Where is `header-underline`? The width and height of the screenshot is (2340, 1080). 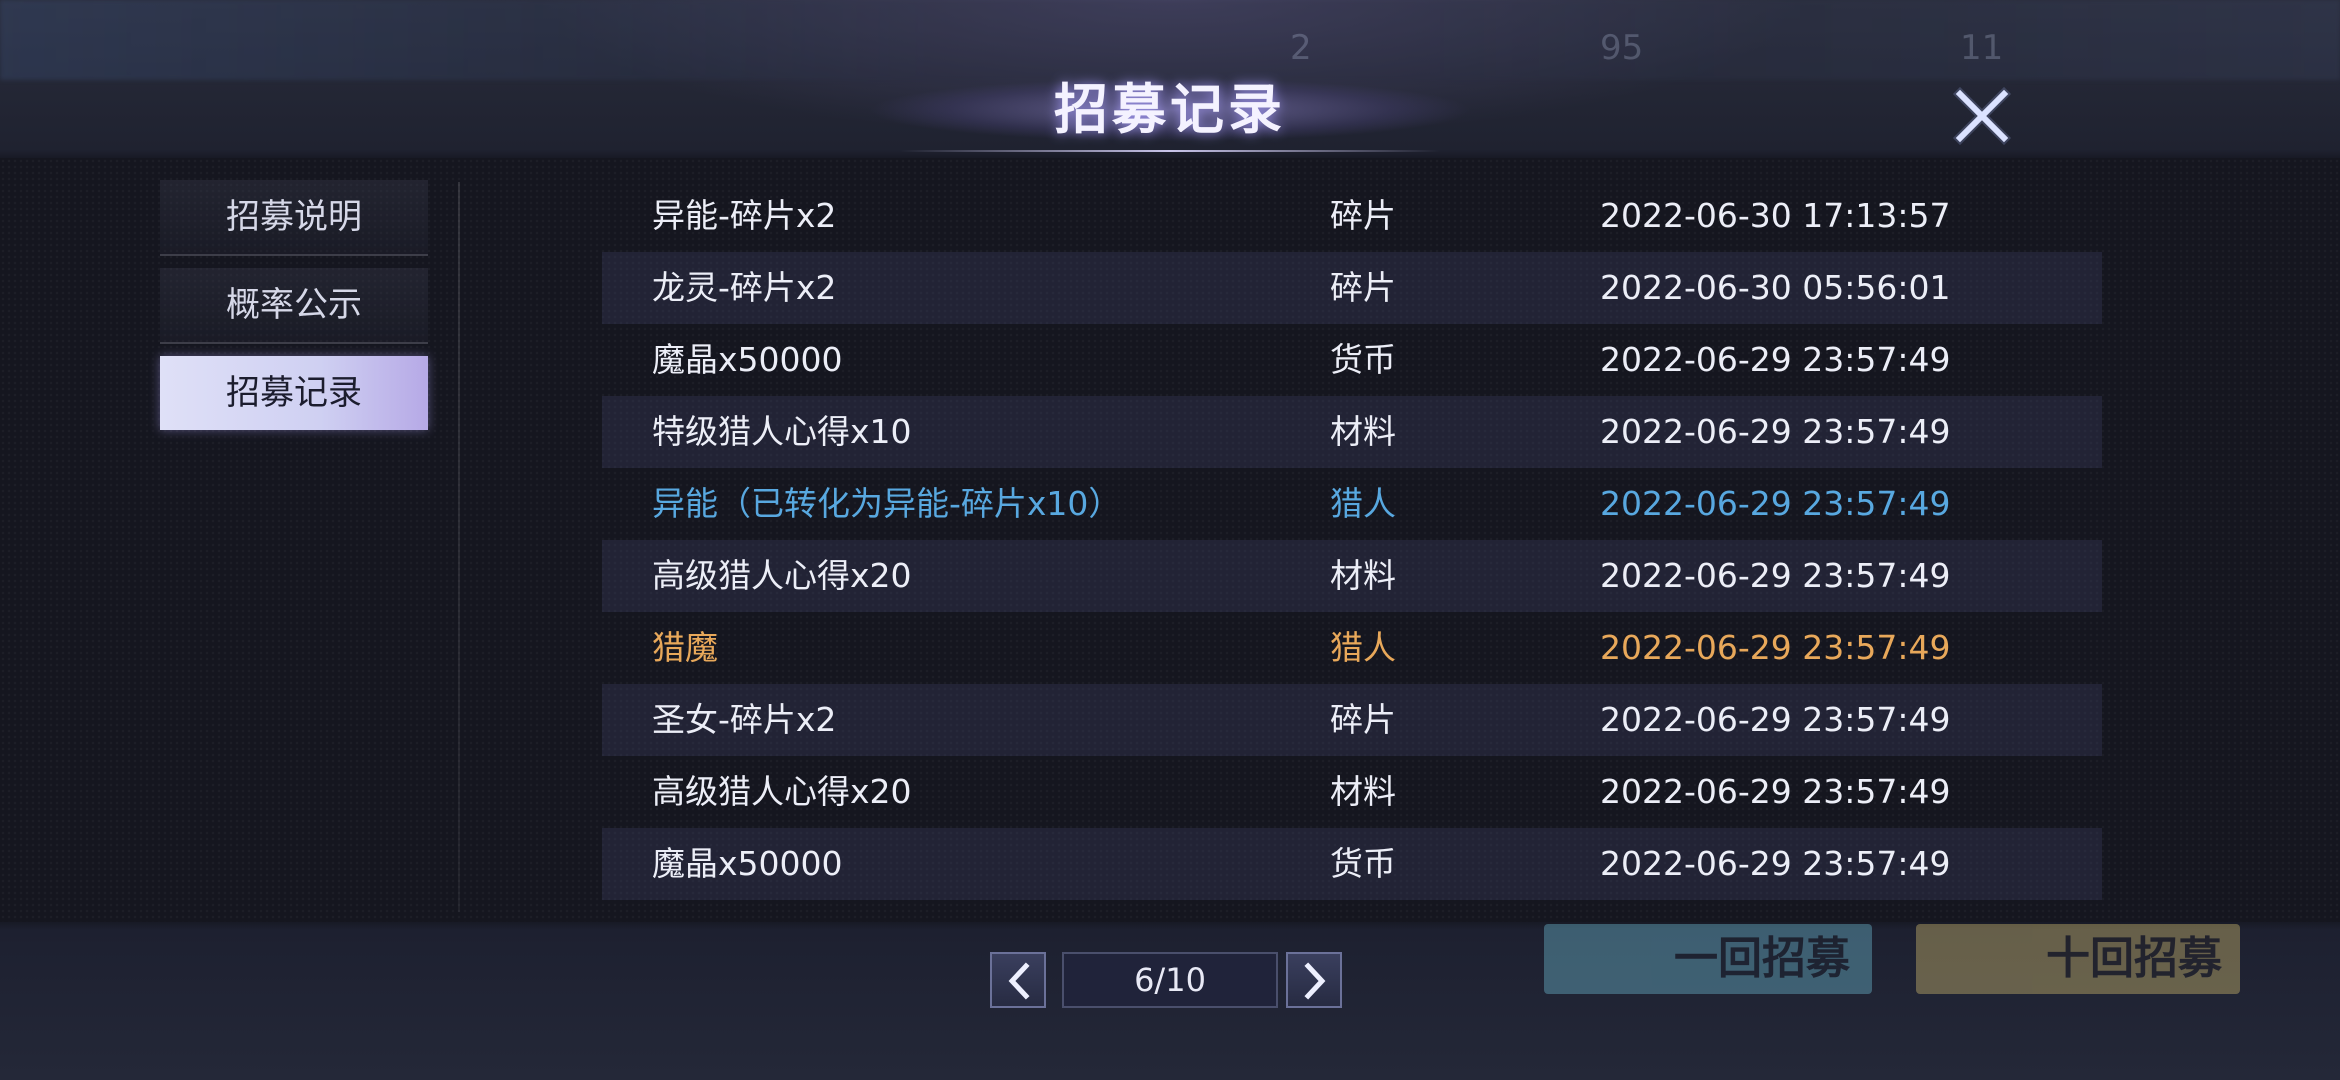
header-underline is located at coordinates (1170, 151).